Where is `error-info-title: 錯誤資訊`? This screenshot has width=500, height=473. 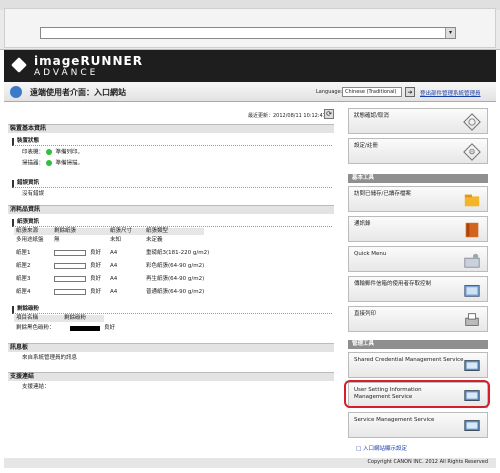
error-info-title: 錯誤資訊 is located at coordinates (172, 184).